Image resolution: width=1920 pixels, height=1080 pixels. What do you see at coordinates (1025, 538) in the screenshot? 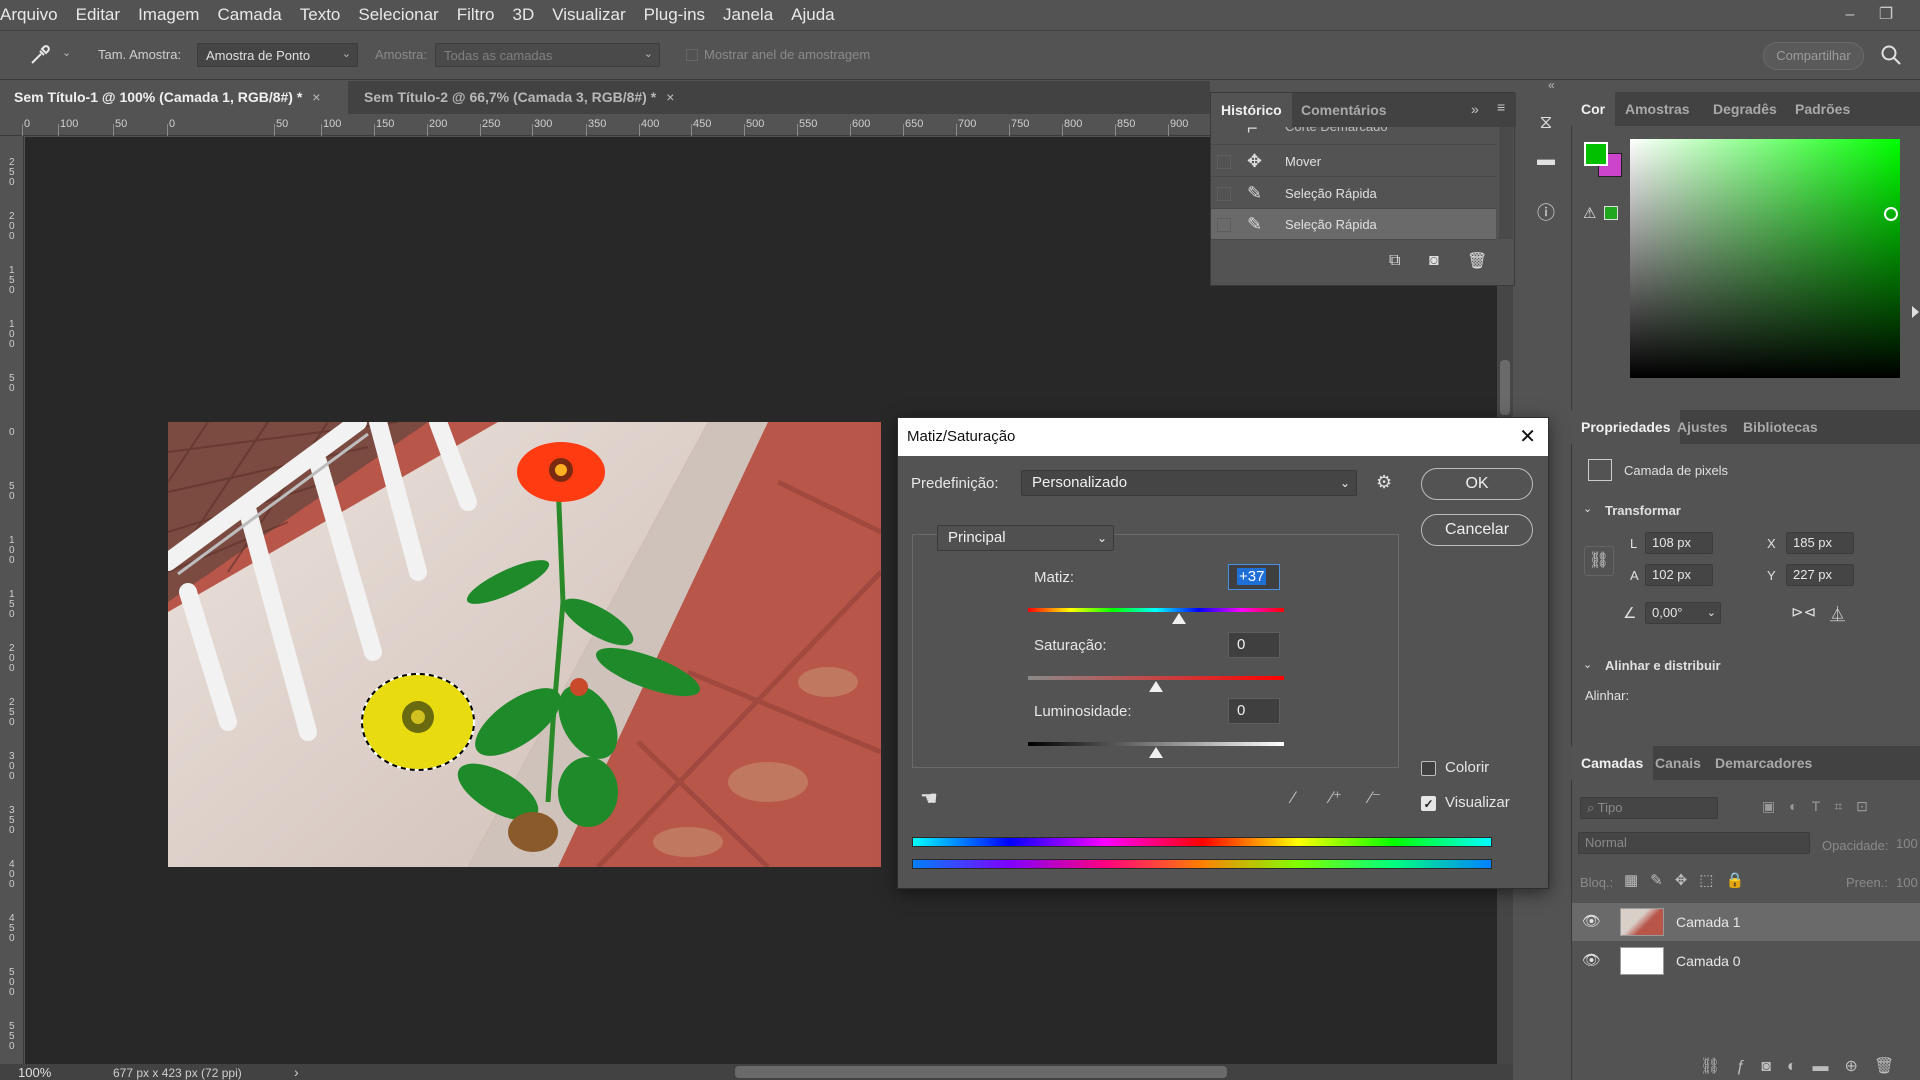
I see `channel-select: Principal ⌄` at bounding box center [1025, 538].